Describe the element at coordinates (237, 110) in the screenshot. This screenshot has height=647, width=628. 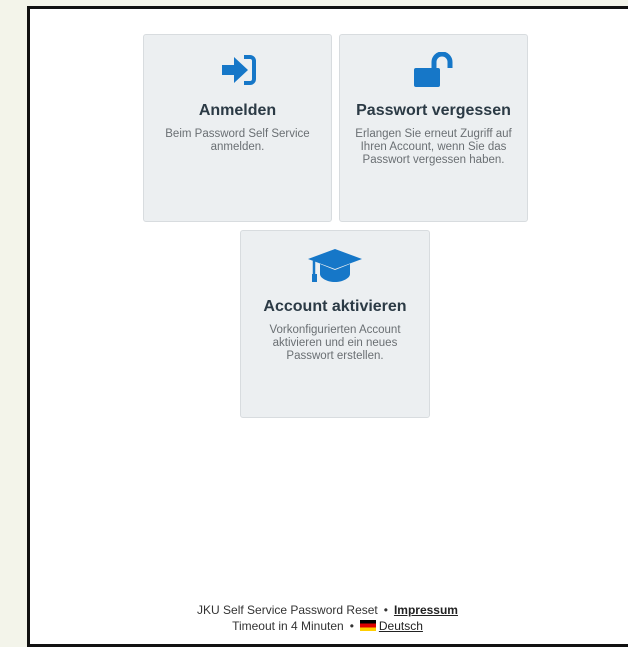
I see `login-tile-title: Anmelden` at that location.